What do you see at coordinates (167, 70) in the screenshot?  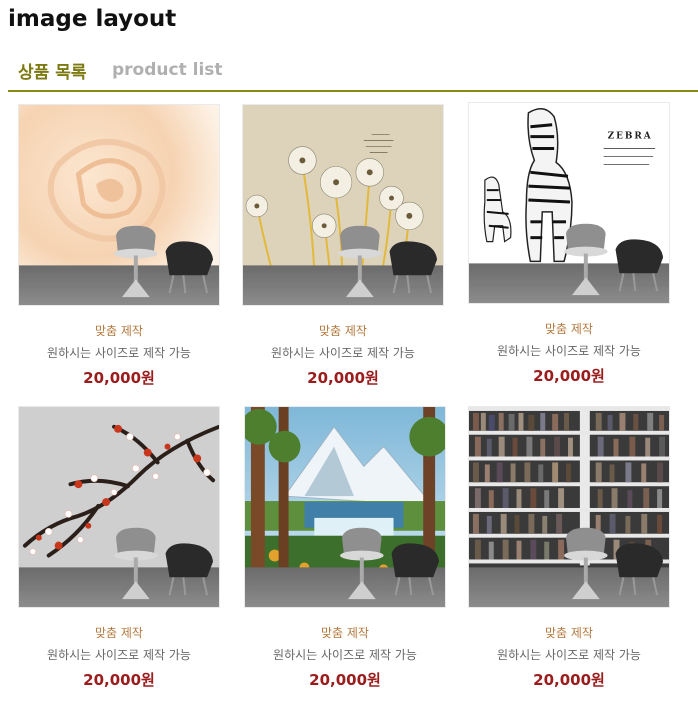 I see `section-title-english: product list` at bounding box center [167, 70].